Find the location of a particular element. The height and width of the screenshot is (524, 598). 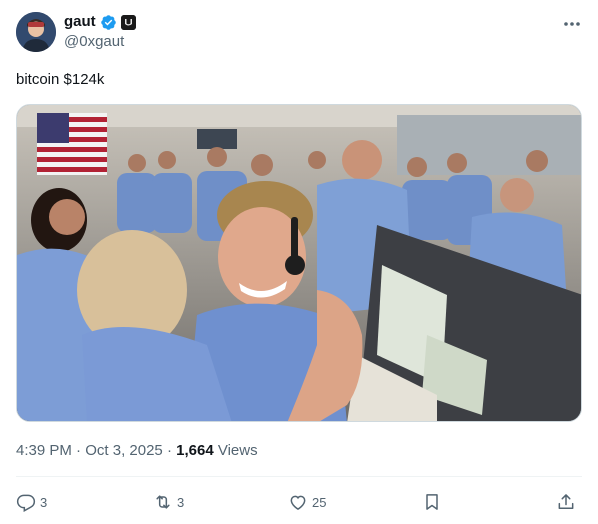

like-icon is located at coordinates (298, 502).